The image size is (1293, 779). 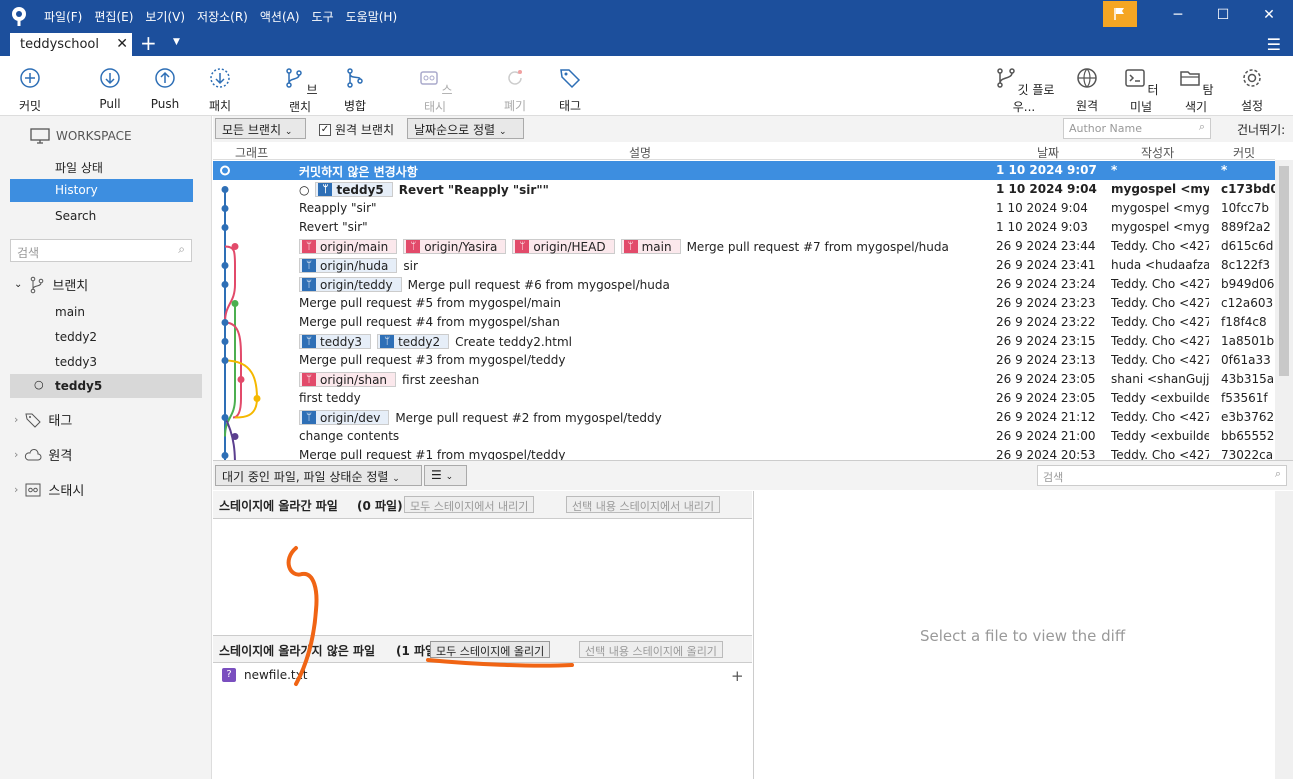 I want to click on tab-dropdown-icon: ▼, so click(x=176, y=42).